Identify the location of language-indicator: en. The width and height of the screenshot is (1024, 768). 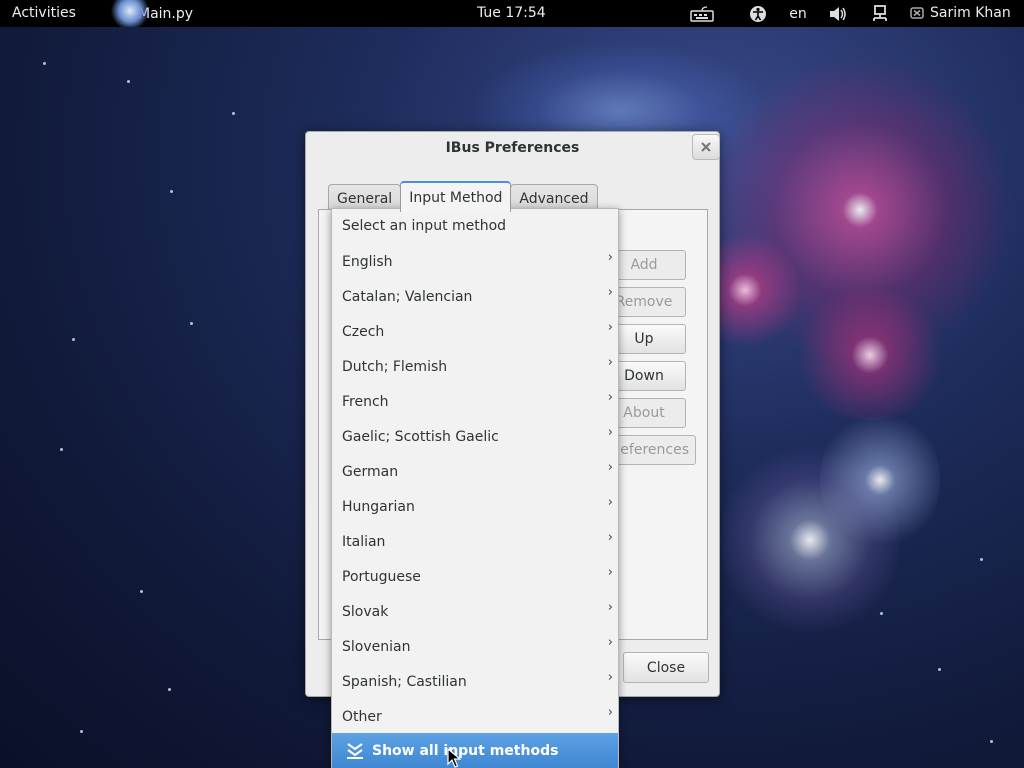
(798, 13).